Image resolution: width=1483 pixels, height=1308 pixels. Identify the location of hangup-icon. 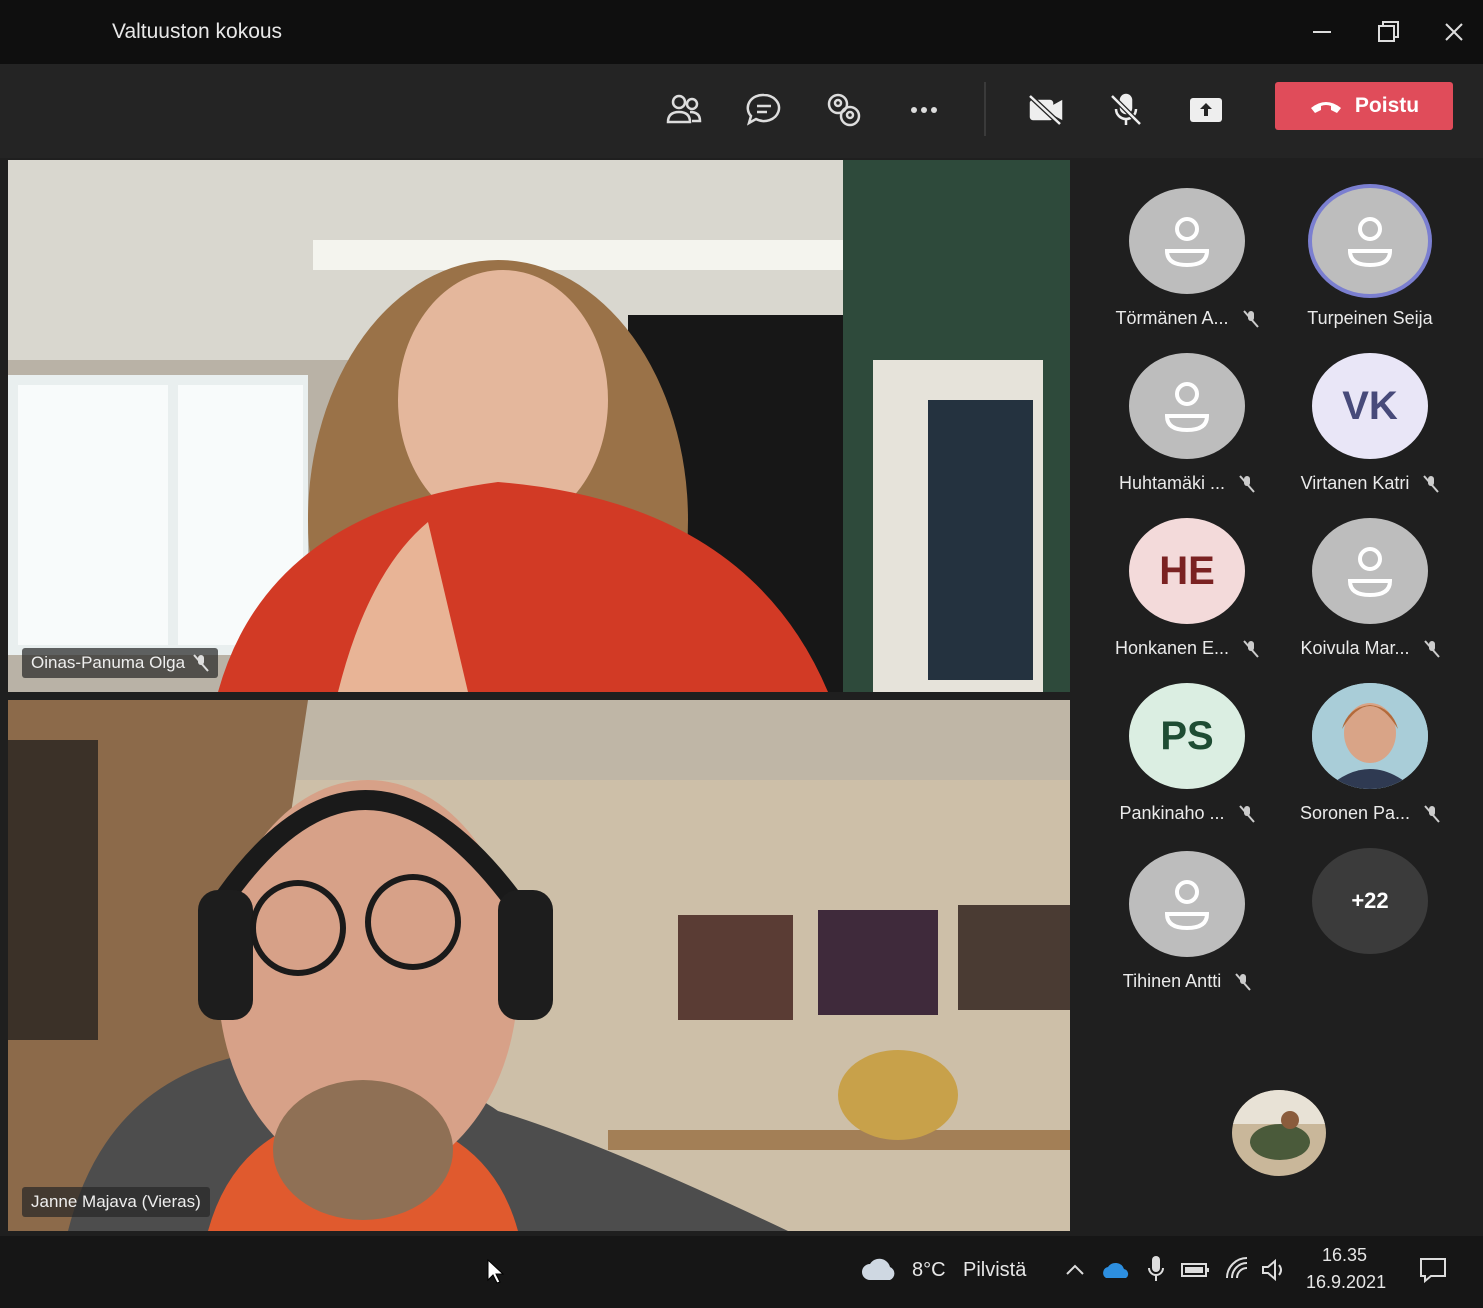
(1325, 107).